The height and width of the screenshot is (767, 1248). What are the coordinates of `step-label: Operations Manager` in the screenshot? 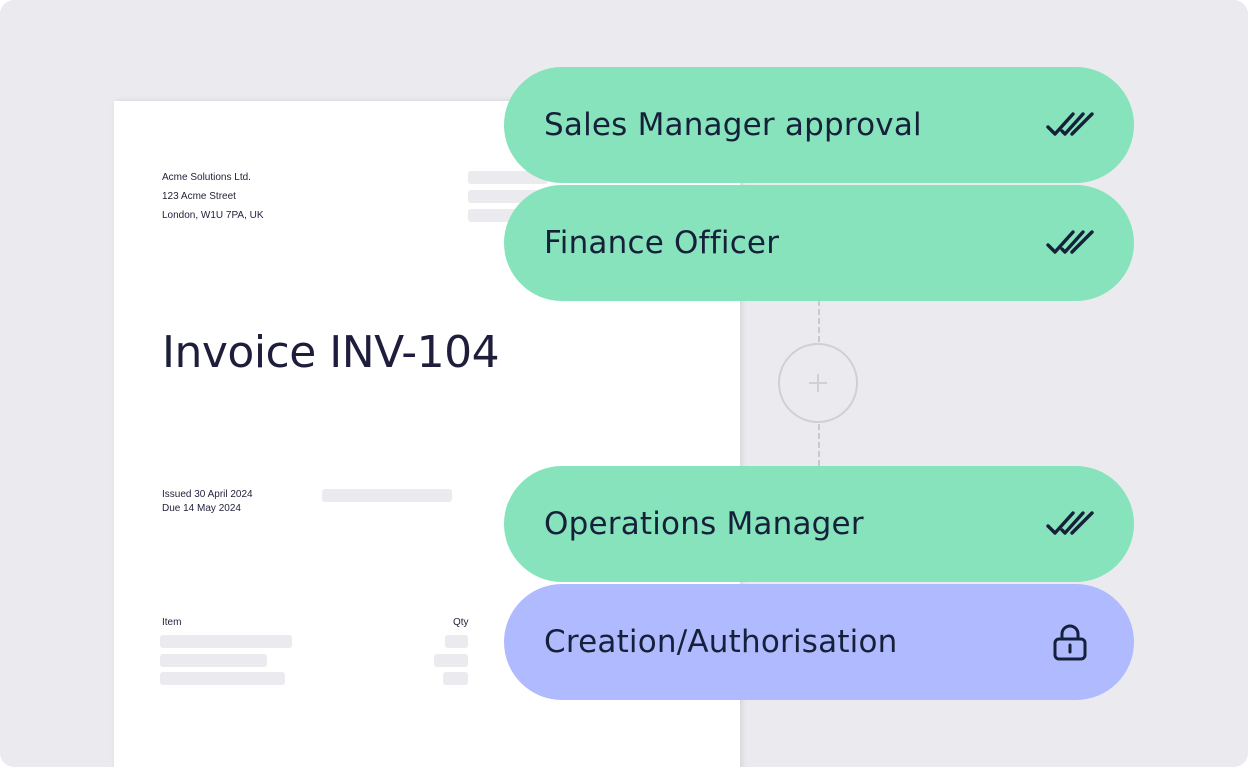 It's located at (704, 524).